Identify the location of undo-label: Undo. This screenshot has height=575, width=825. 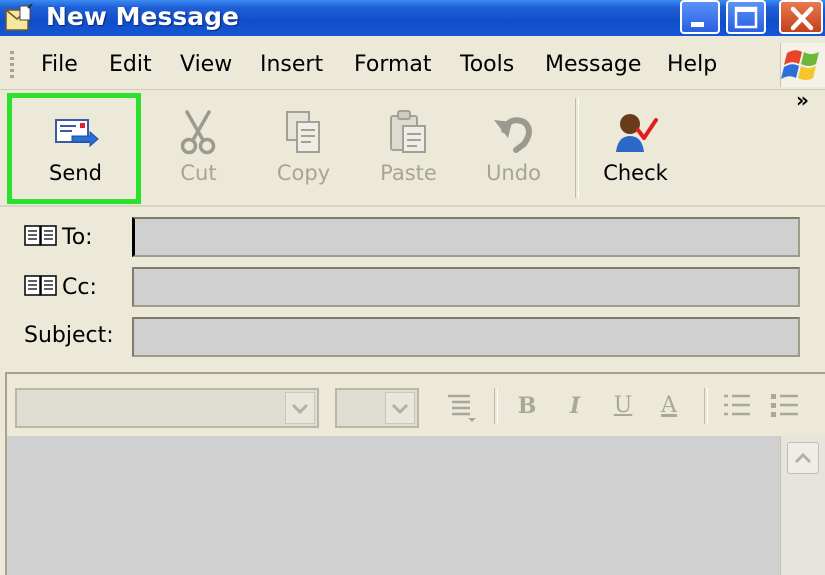
(513, 173).